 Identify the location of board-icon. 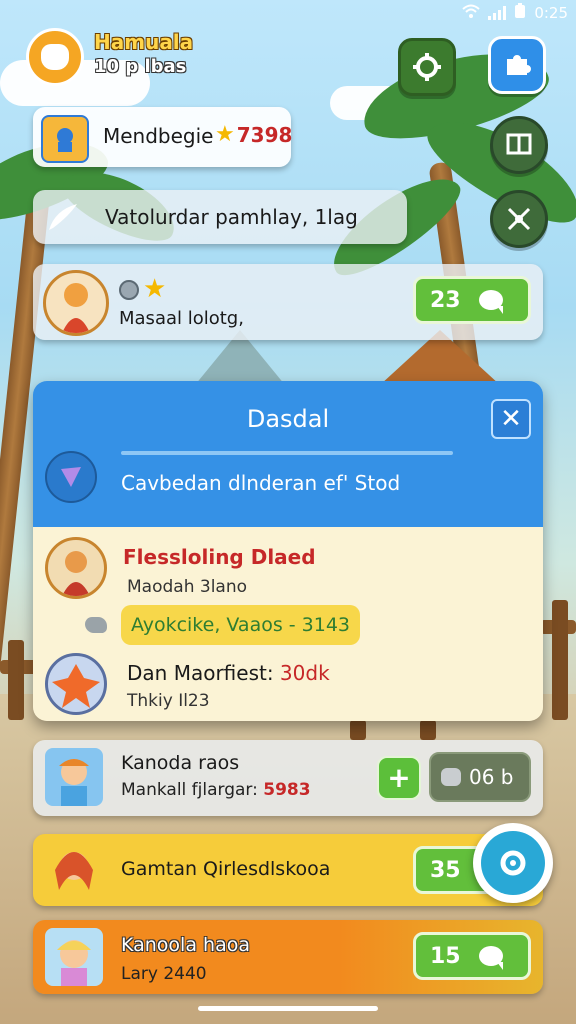
(519, 144).